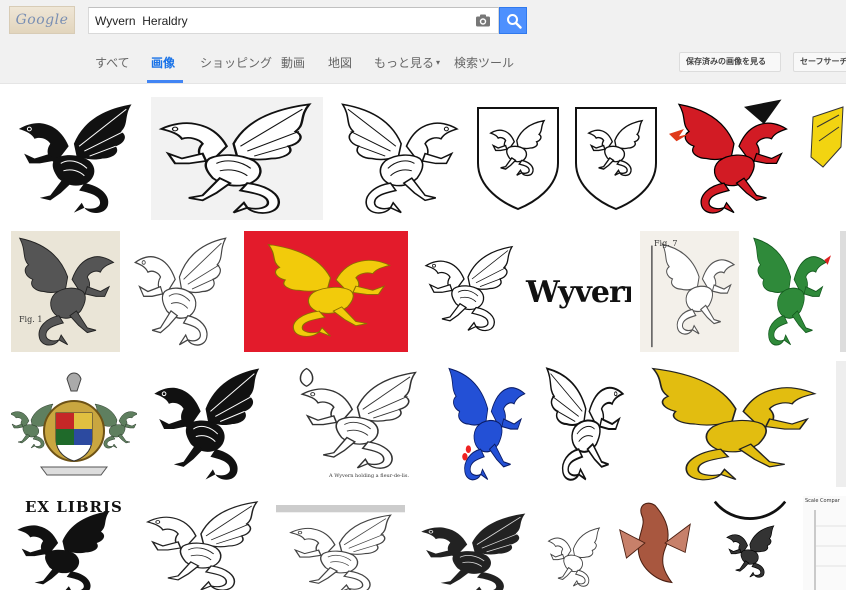 This screenshot has height=590, width=846. I want to click on result-image-wyvern-sketch, so click(181, 291).